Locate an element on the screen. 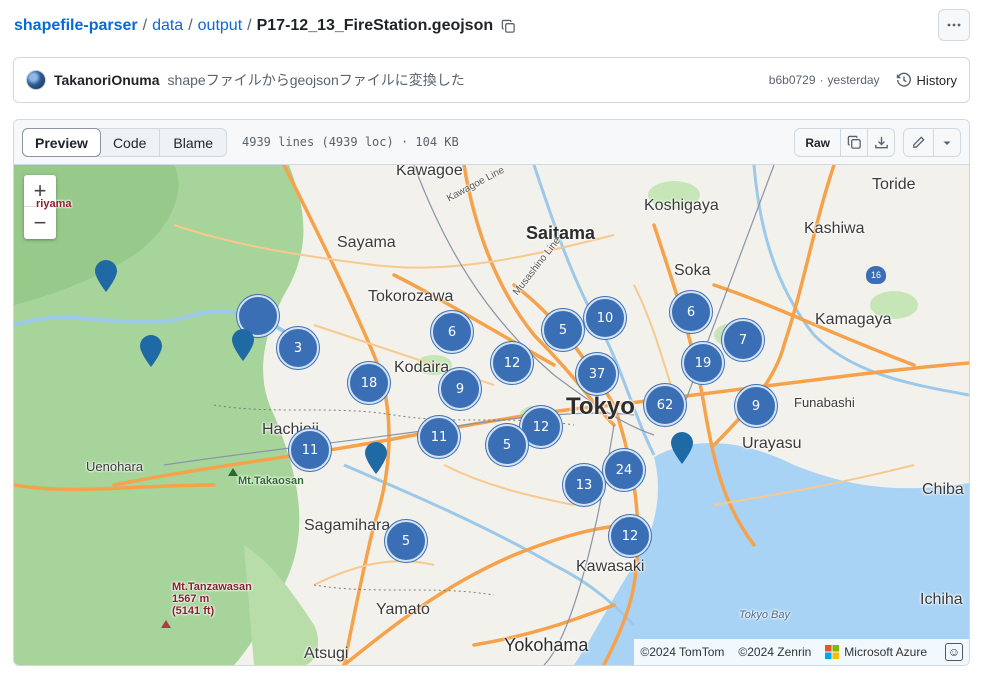 This screenshot has height=676, width=984. microsoft-azure-logo: Microsoft Azure is located at coordinates (876, 652).